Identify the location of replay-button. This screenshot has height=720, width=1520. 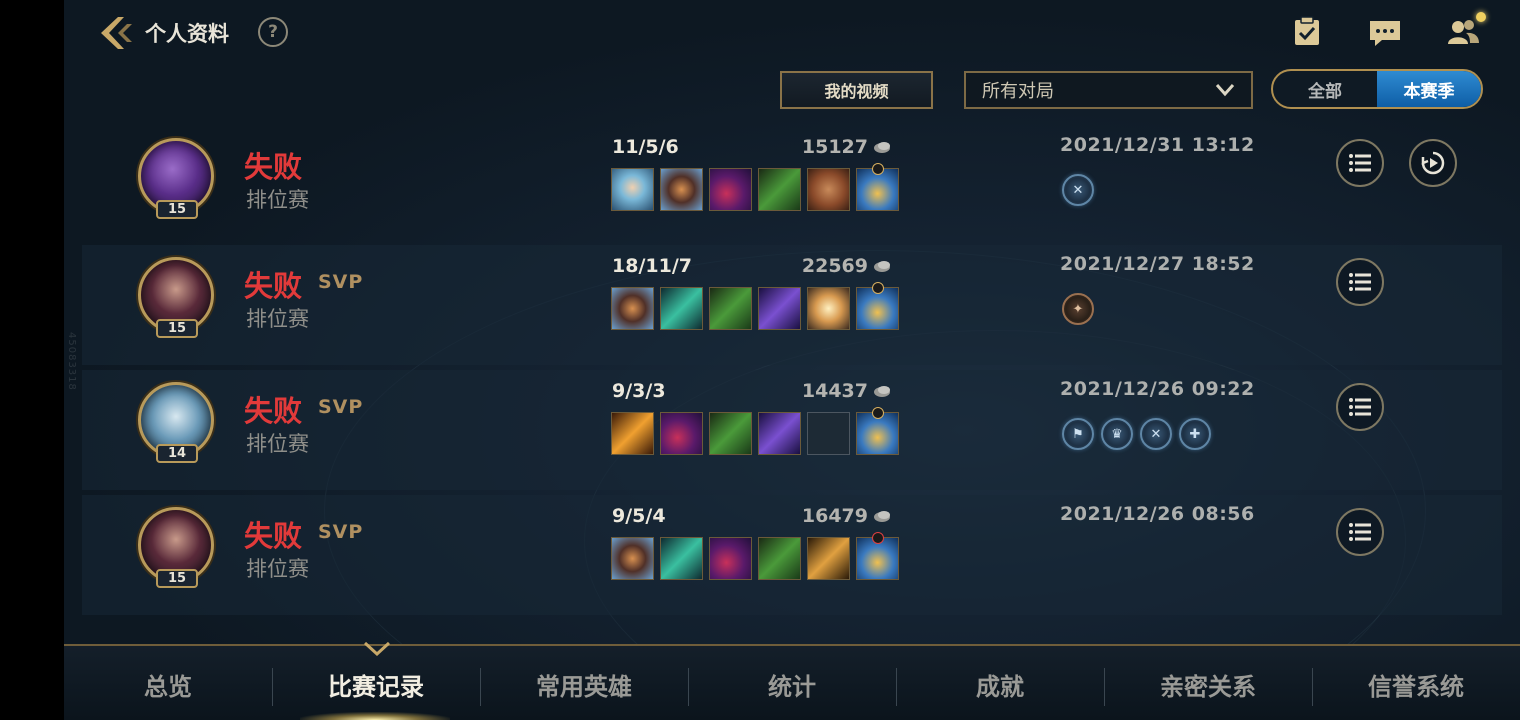
(1433, 163).